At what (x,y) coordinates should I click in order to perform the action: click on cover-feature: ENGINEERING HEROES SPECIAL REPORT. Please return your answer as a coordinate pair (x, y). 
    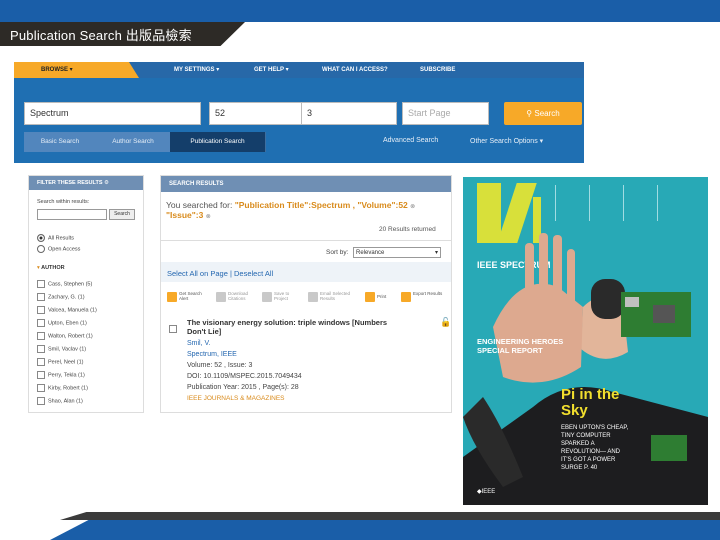
    Looking at the image, I should click on (520, 346).